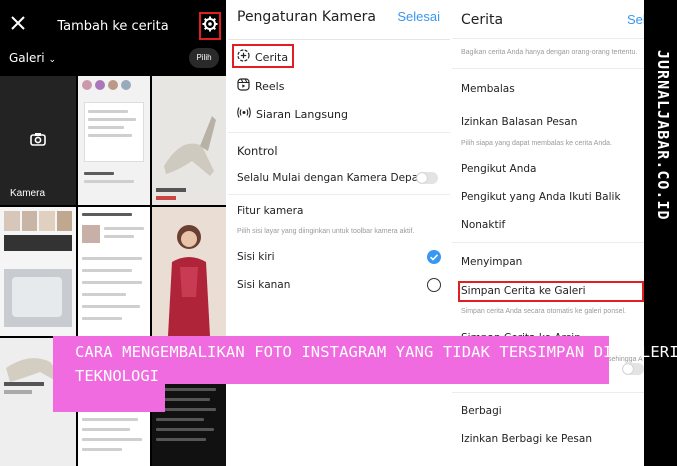  What do you see at coordinates (27, 58) in the screenshot?
I see `album-label: Galeri` at bounding box center [27, 58].